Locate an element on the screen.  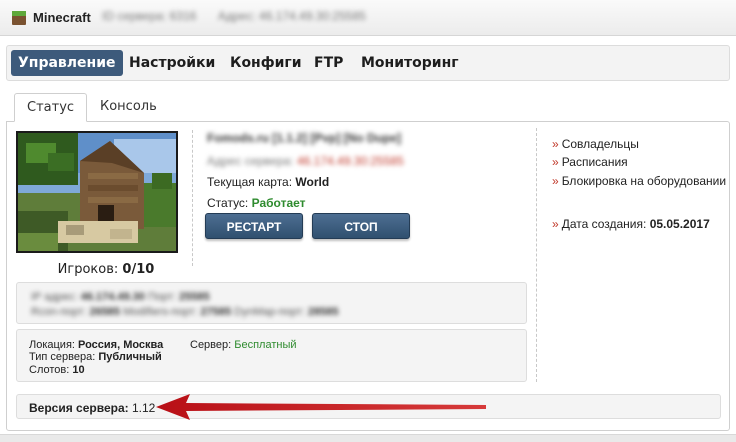
current-map-label: Текущая карта: is located at coordinates (250, 182).